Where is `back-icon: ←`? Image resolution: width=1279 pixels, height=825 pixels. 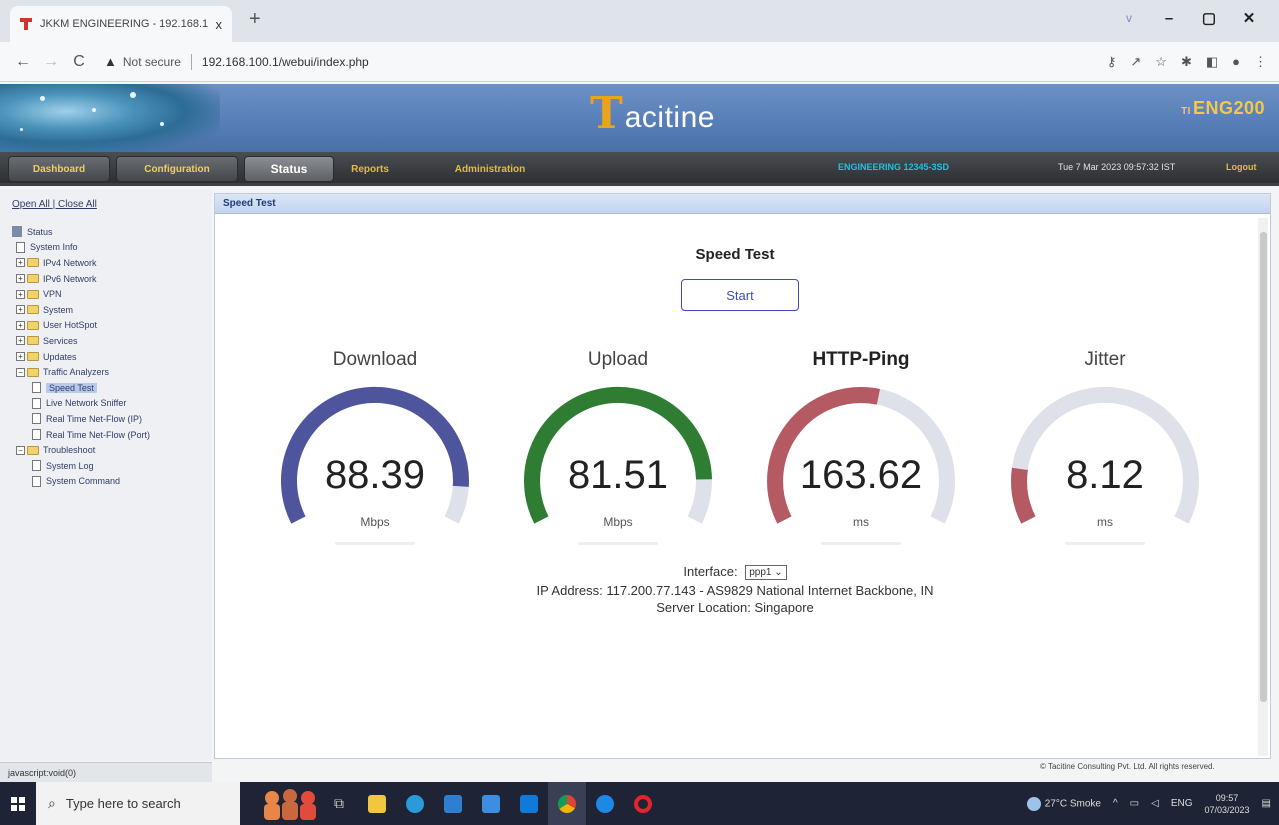 back-icon: ← is located at coordinates (23, 62).